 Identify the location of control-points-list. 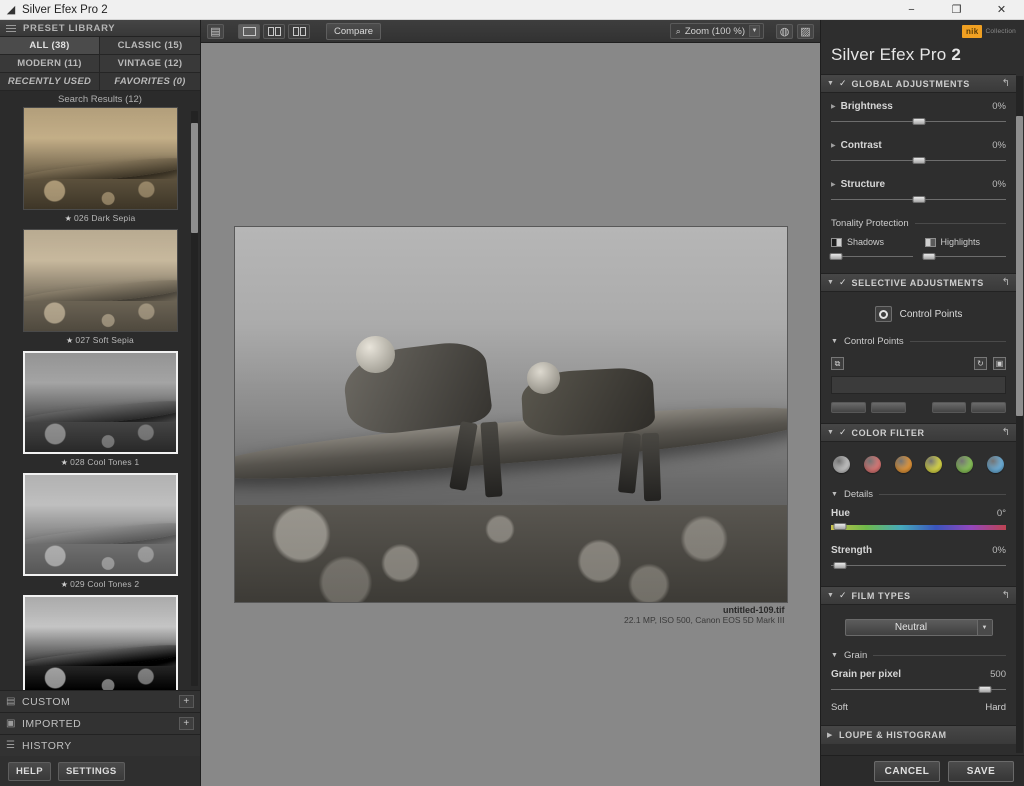
(918, 385).